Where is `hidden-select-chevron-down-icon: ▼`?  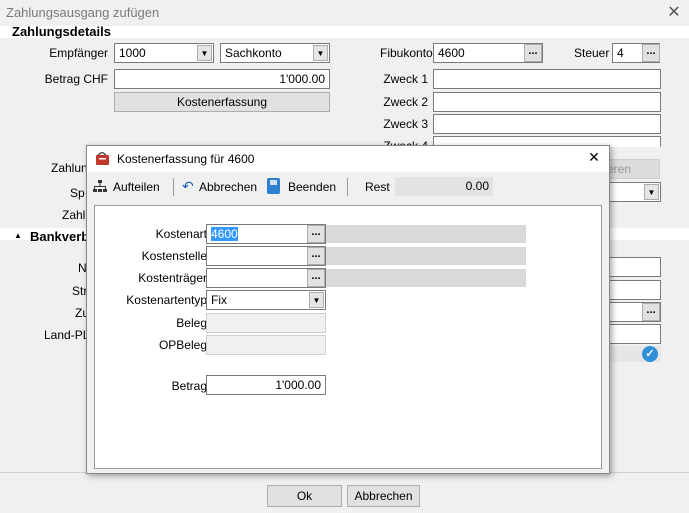
hidden-select-chevron-down-icon: ▼ is located at coordinates (651, 192).